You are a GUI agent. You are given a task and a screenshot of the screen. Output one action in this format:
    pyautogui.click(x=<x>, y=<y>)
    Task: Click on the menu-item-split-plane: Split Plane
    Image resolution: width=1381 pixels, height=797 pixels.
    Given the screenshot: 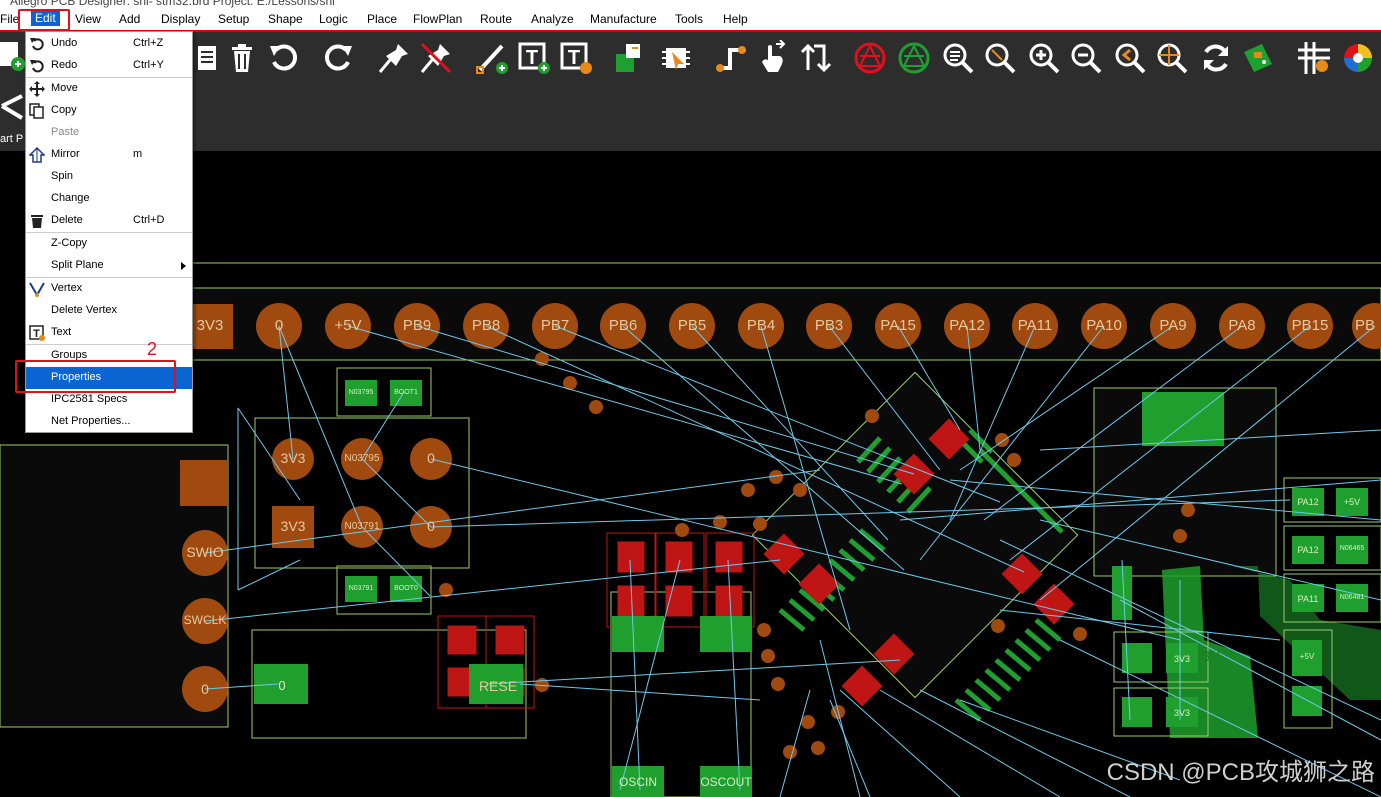 What is the action you would take?
    pyautogui.click(x=109, y=266)
    